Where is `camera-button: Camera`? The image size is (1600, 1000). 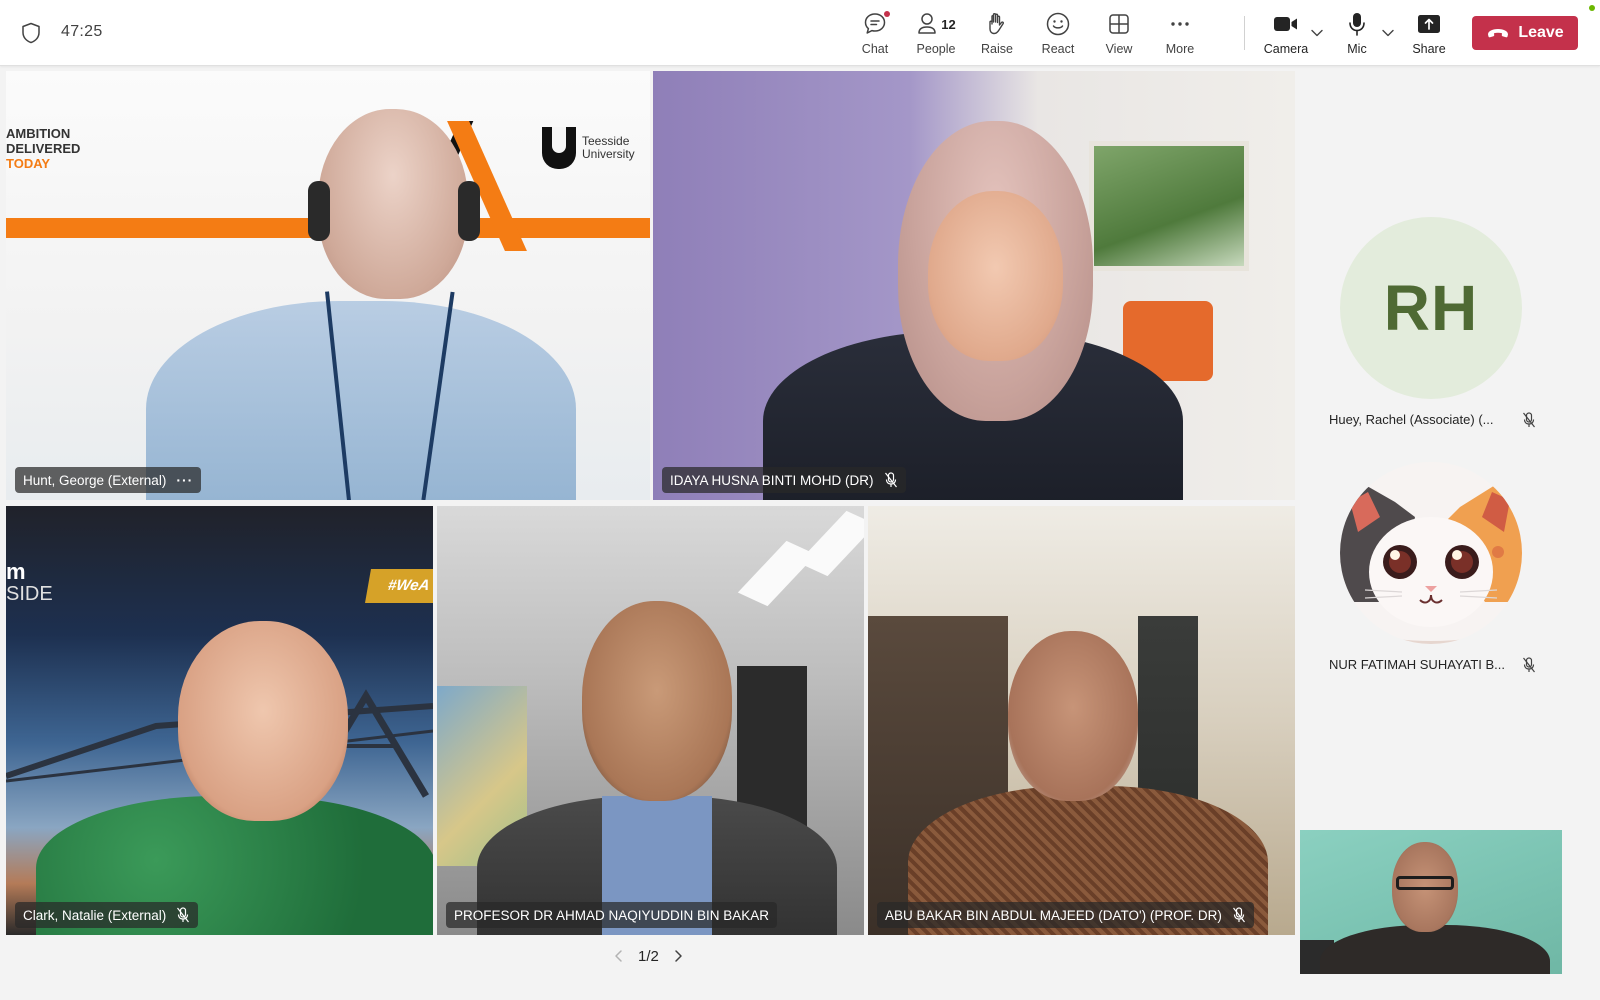
camera-button: Camera is located at coordinates (1286, 35).